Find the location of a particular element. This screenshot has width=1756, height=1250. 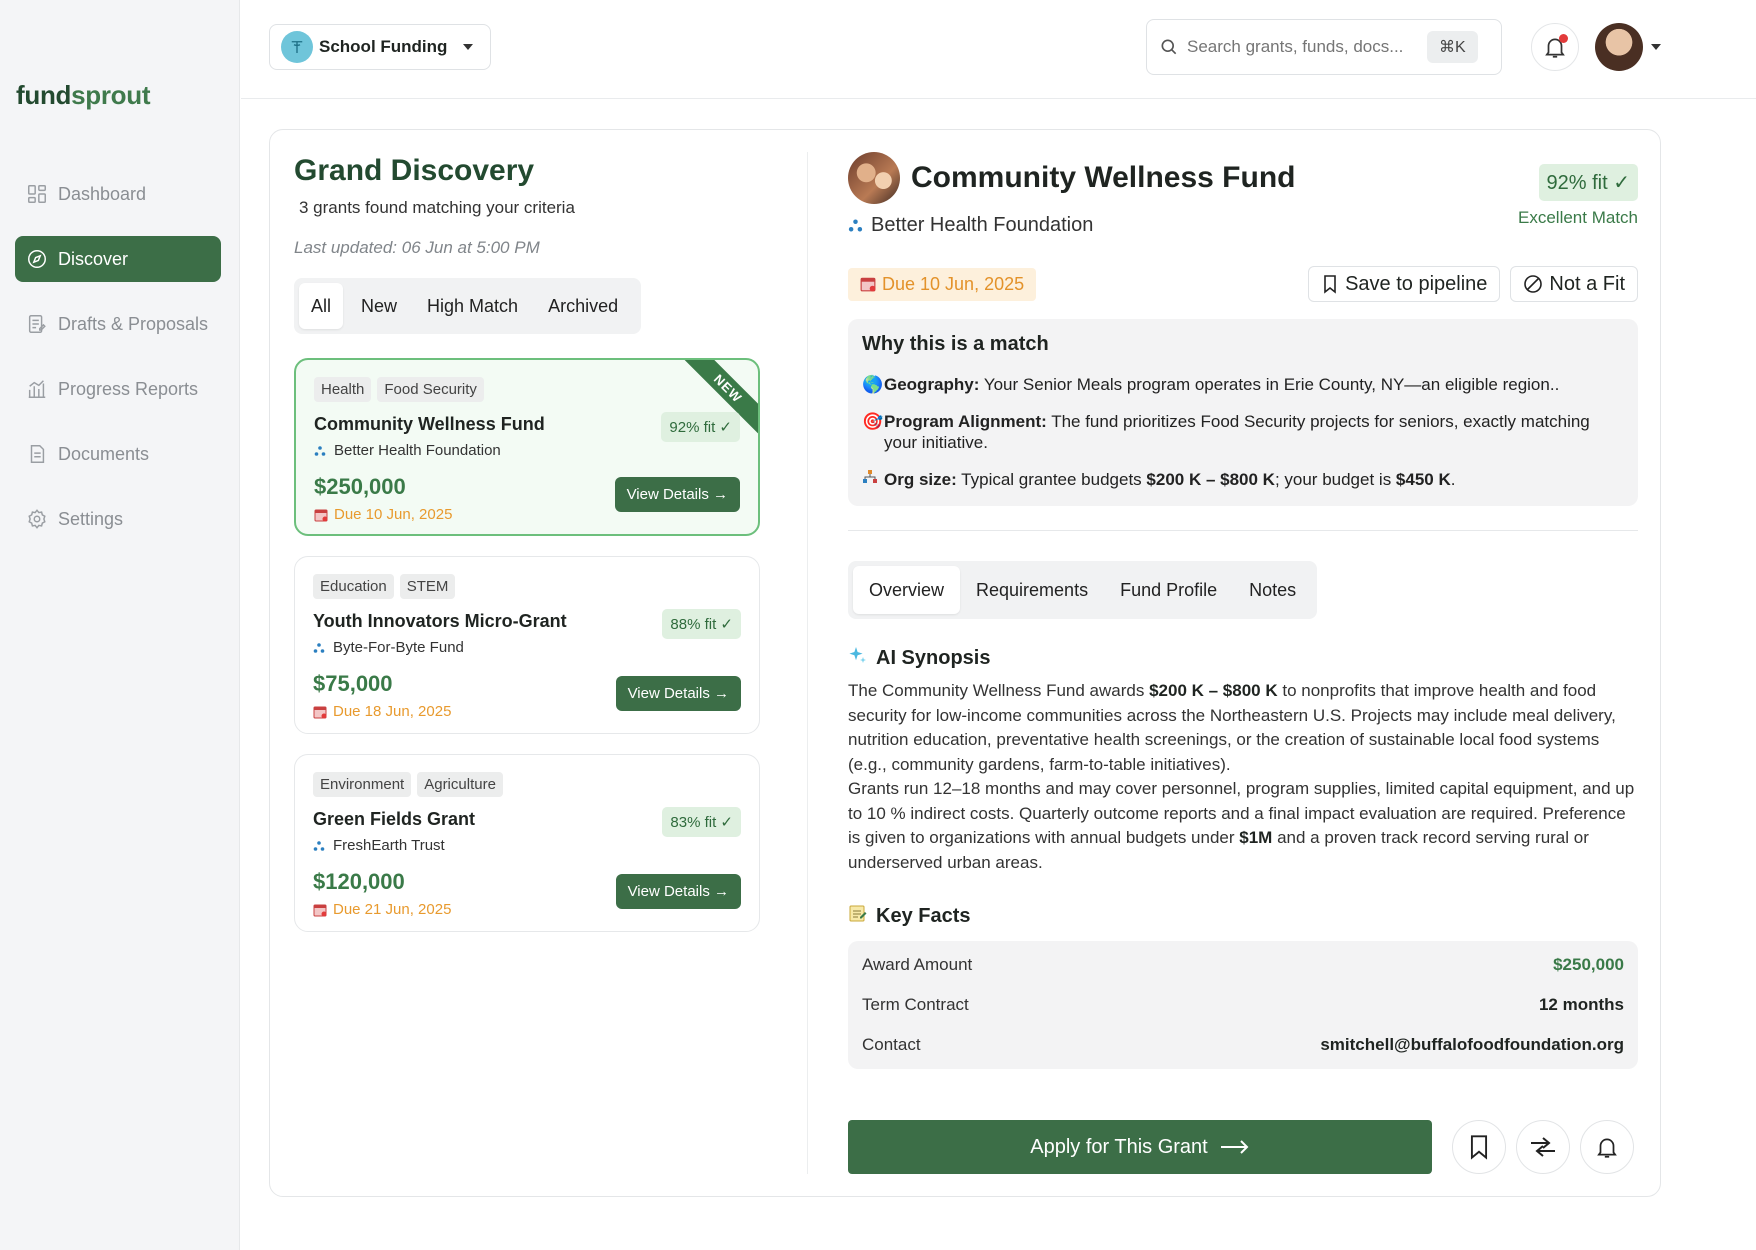

search-input is located at coordinates (1307, 47).